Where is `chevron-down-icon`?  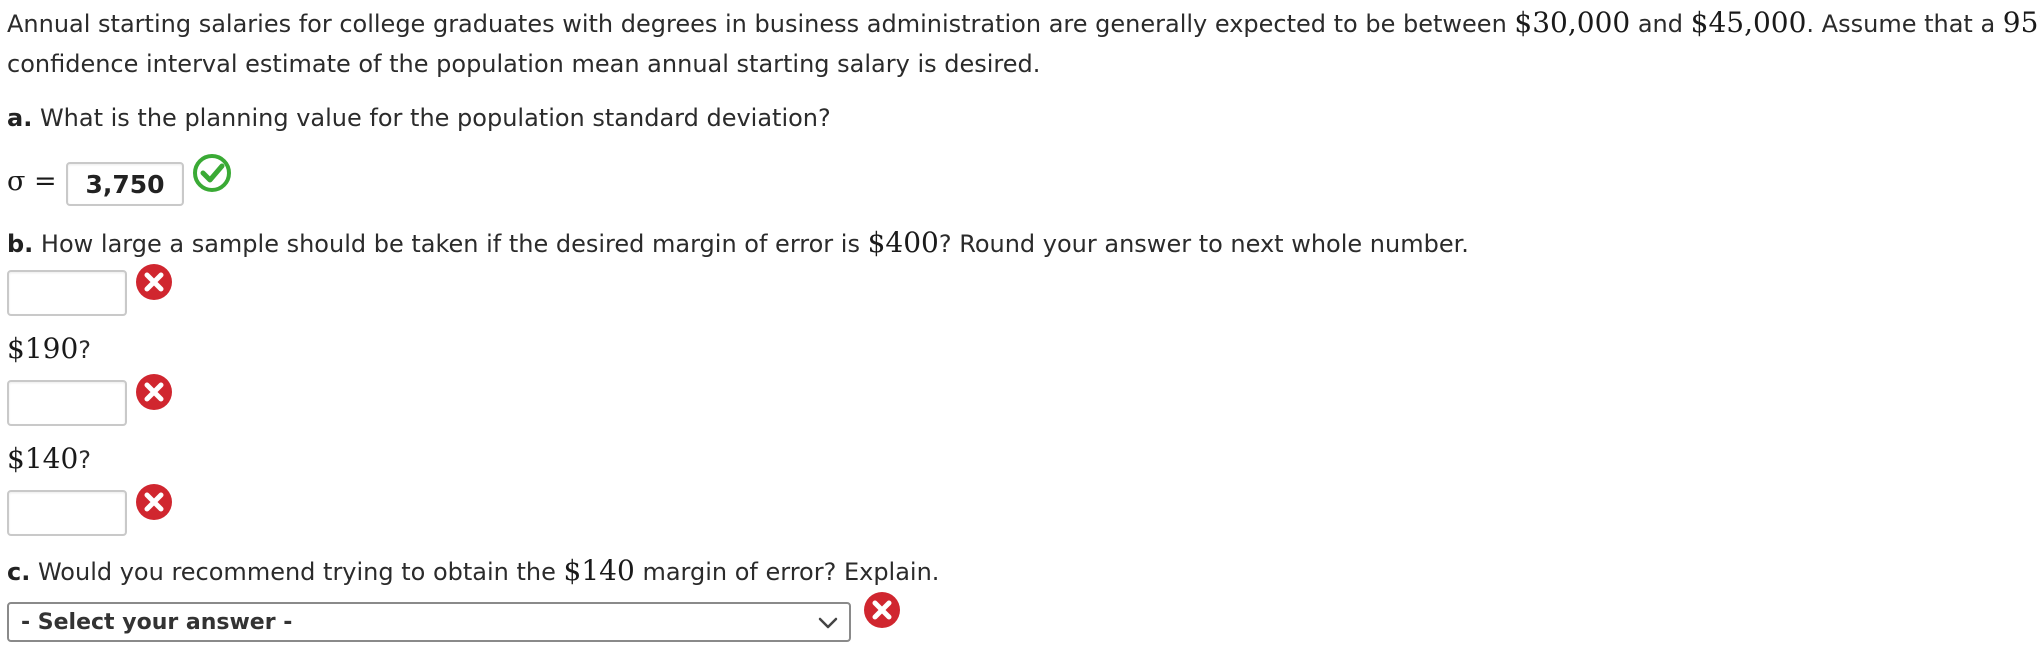
chevron-down-icon is located at coordinates (828, 623).